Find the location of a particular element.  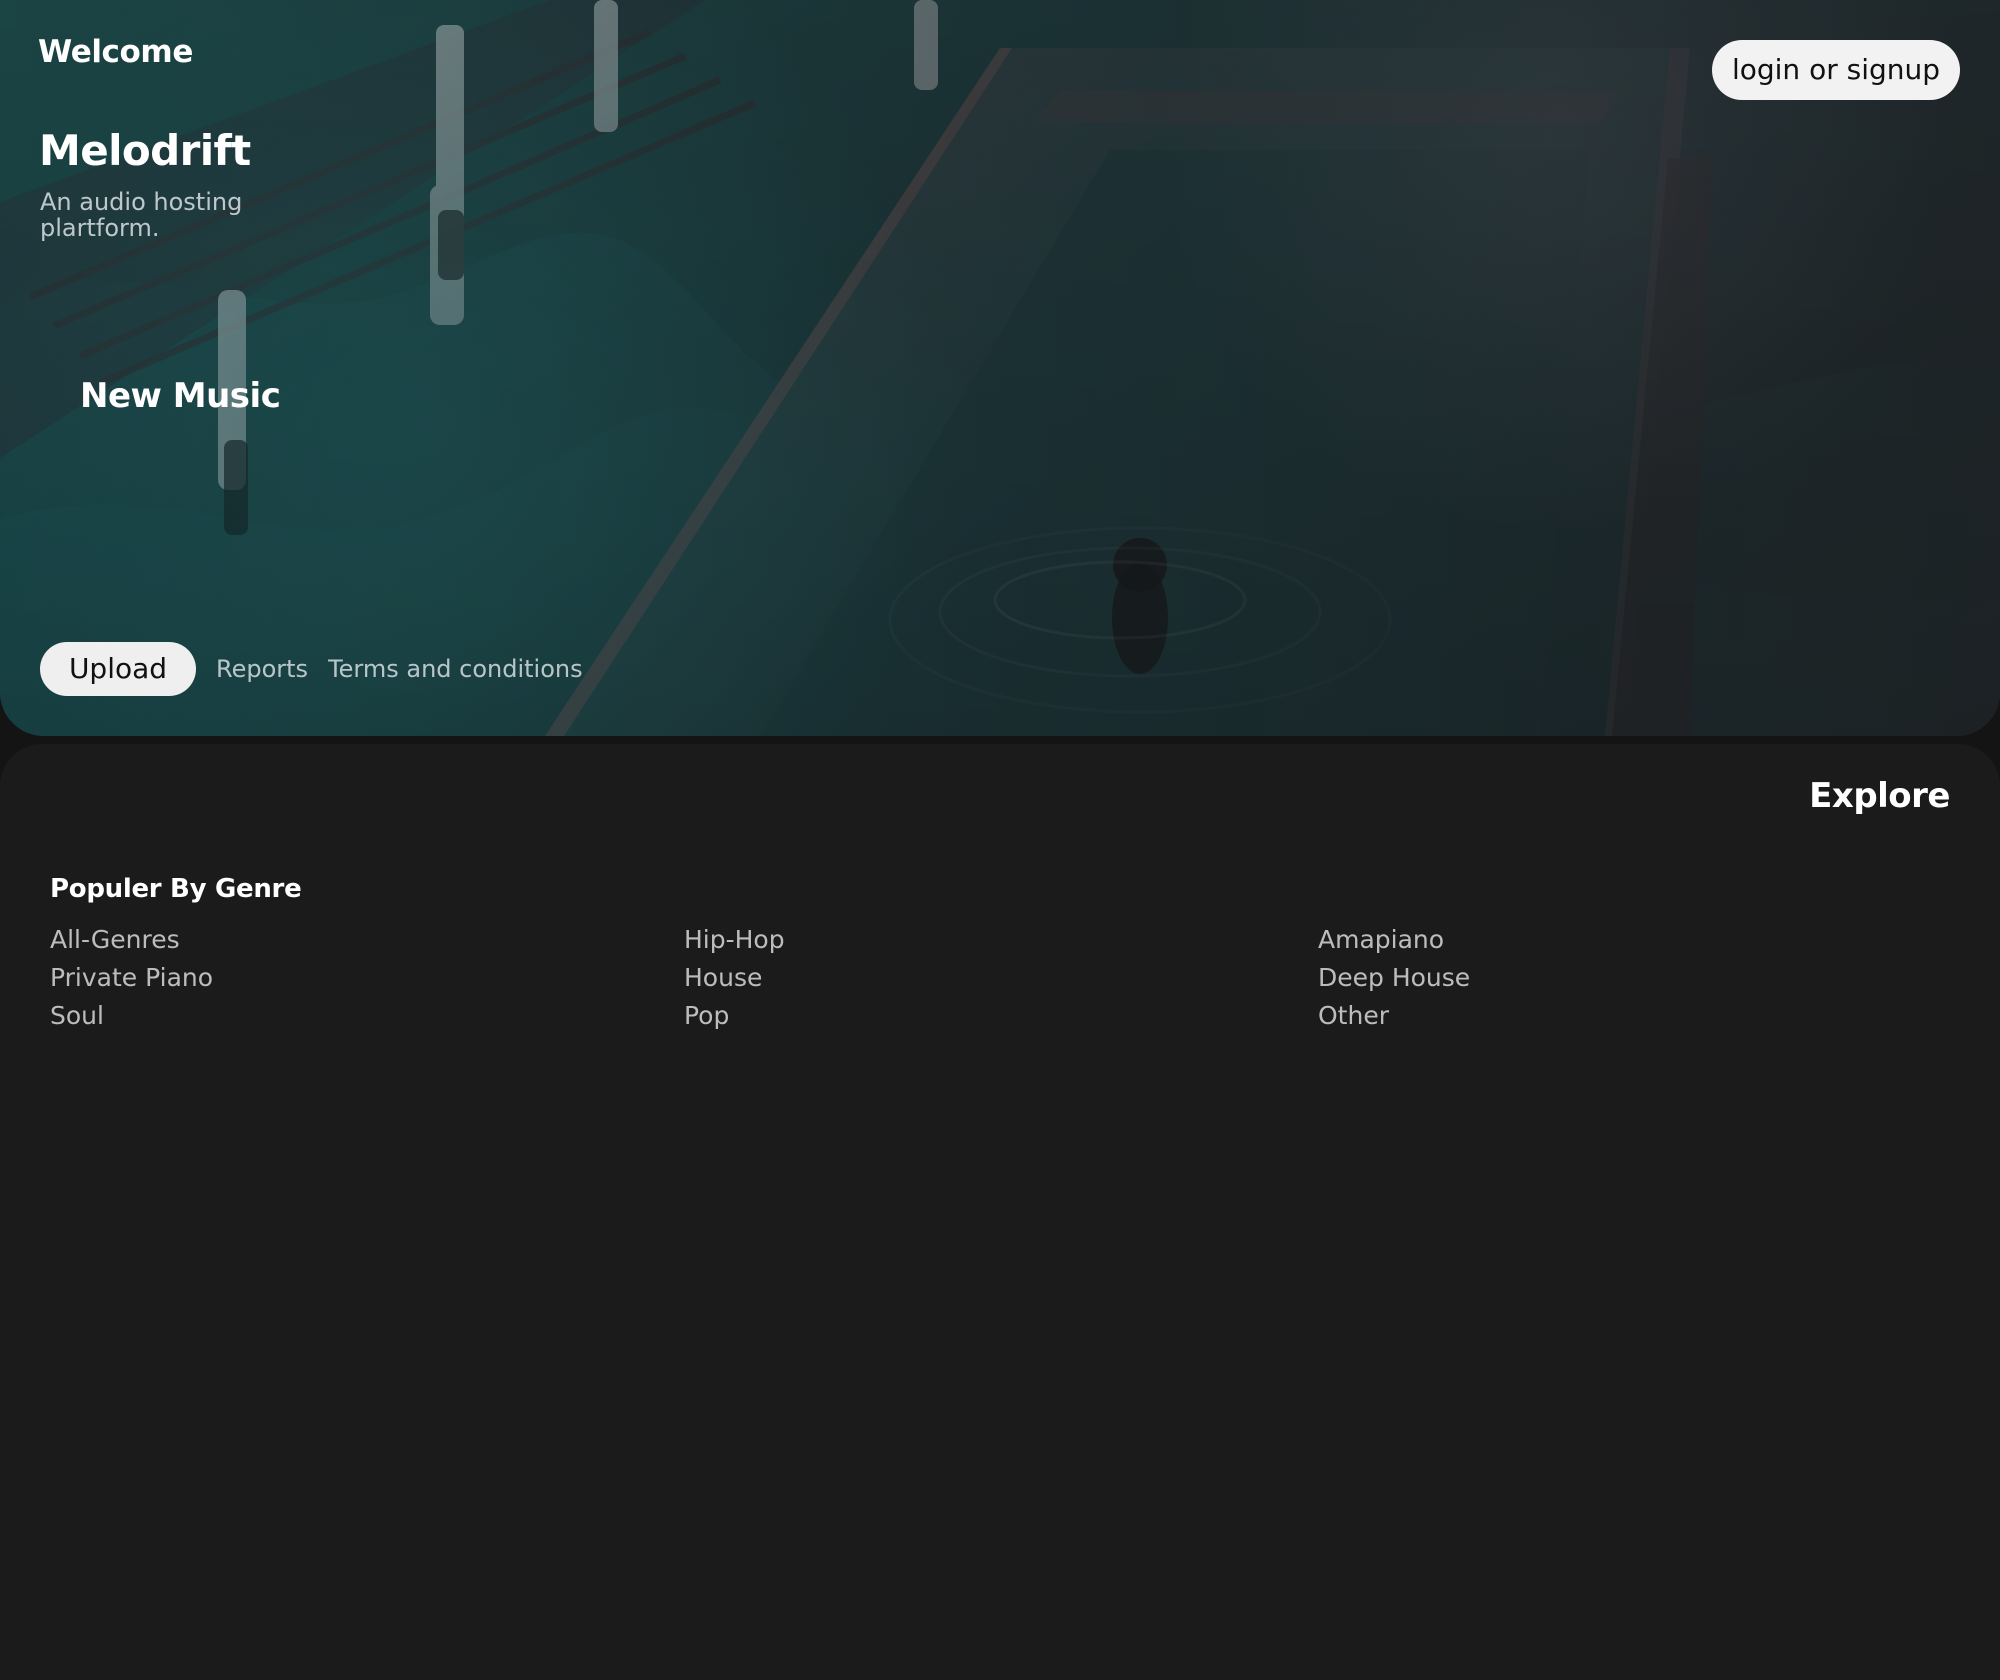

genre-item-amapiano: Amapiano is located at coordinates (1635, 940).